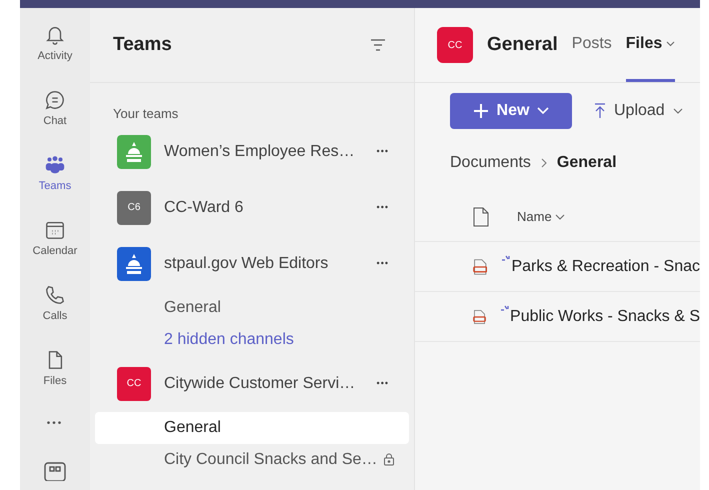  Describe the element at coordinates (605, 316) in the screenshot. I see `file-name: Public Works - Snacks & S` at that location.